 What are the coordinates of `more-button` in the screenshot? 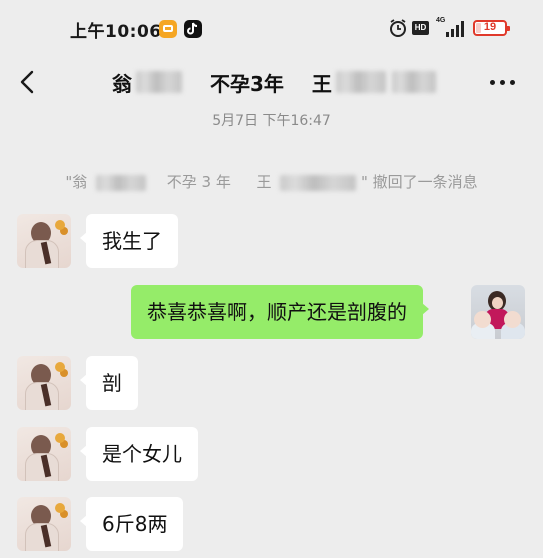 It's located at (503, 82).